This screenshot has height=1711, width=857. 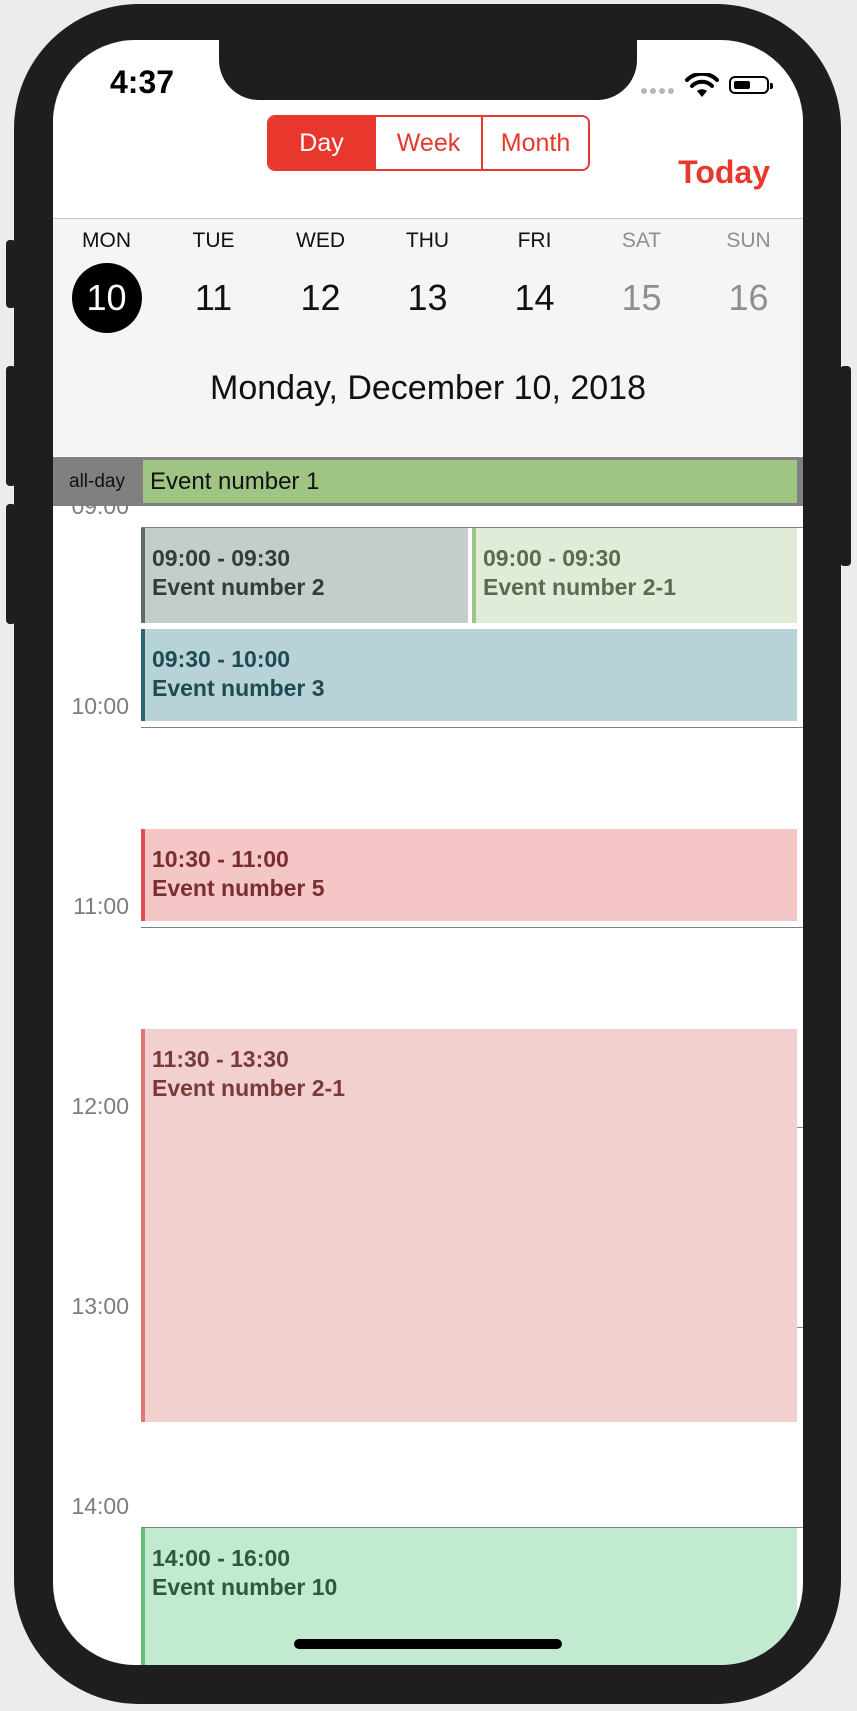 What do you see at coordinates (106, 298) in the screenshot?
I see `day-number: 10` at bounding box center [106, 298].